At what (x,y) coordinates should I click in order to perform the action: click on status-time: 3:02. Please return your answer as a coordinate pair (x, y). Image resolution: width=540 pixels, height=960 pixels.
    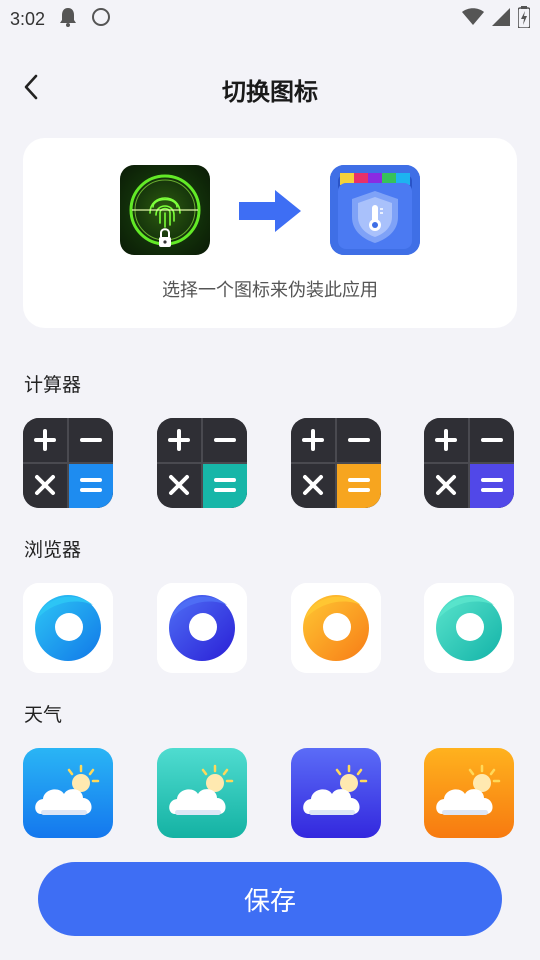
    Looking at the image, I should click on (28, 18).